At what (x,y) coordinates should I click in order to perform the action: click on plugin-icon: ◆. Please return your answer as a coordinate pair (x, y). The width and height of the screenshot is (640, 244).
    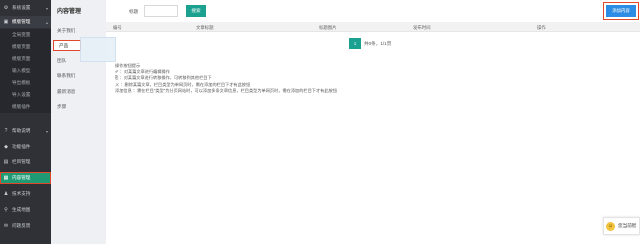
    Looking at the image, I should click on (6, 147).